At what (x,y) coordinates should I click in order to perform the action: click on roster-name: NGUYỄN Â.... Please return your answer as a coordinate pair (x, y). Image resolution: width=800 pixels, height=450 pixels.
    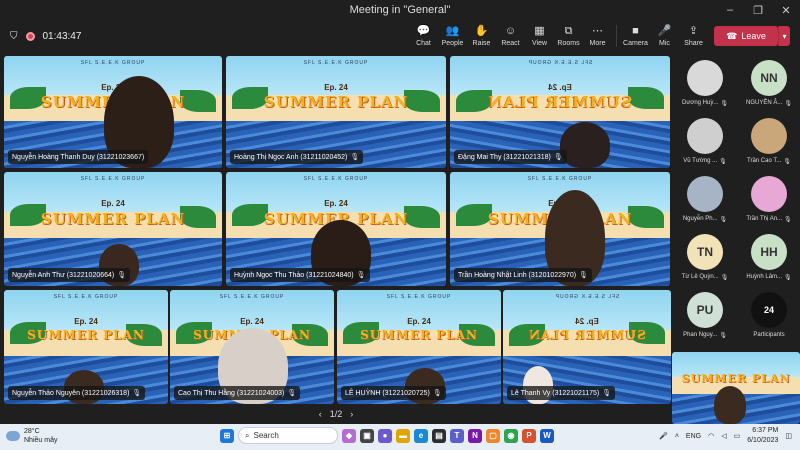
    Looking at the image, I should click on (764, 103).